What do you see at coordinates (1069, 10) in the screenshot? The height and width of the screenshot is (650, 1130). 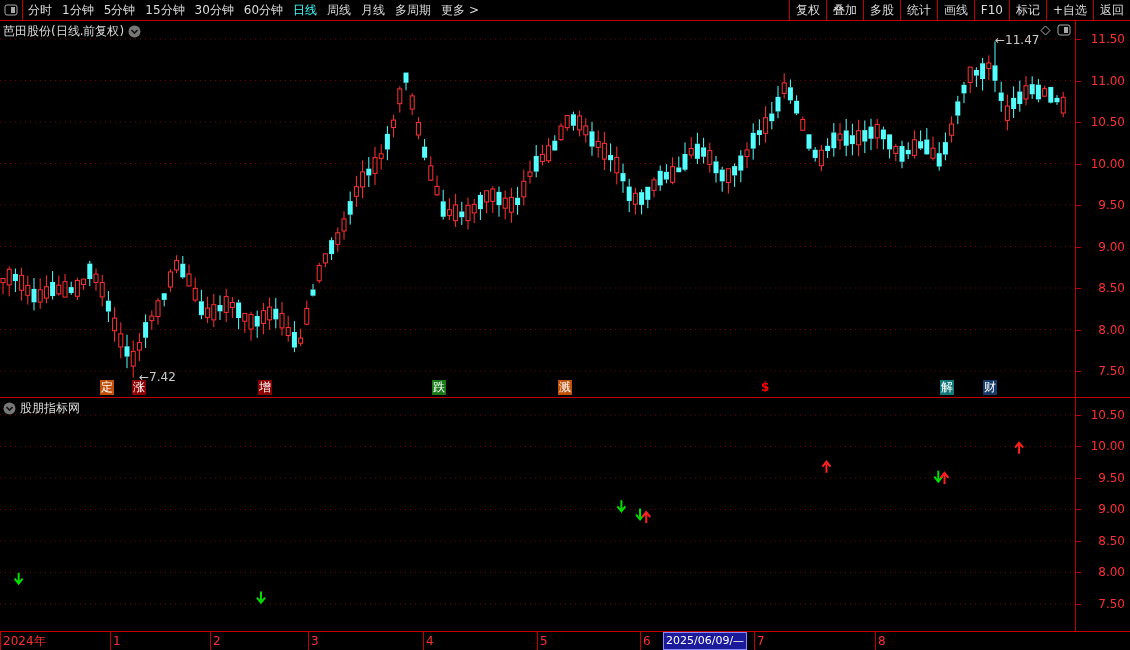 I see `toolbar-button: +自选` at bounding box center [1069, 10].